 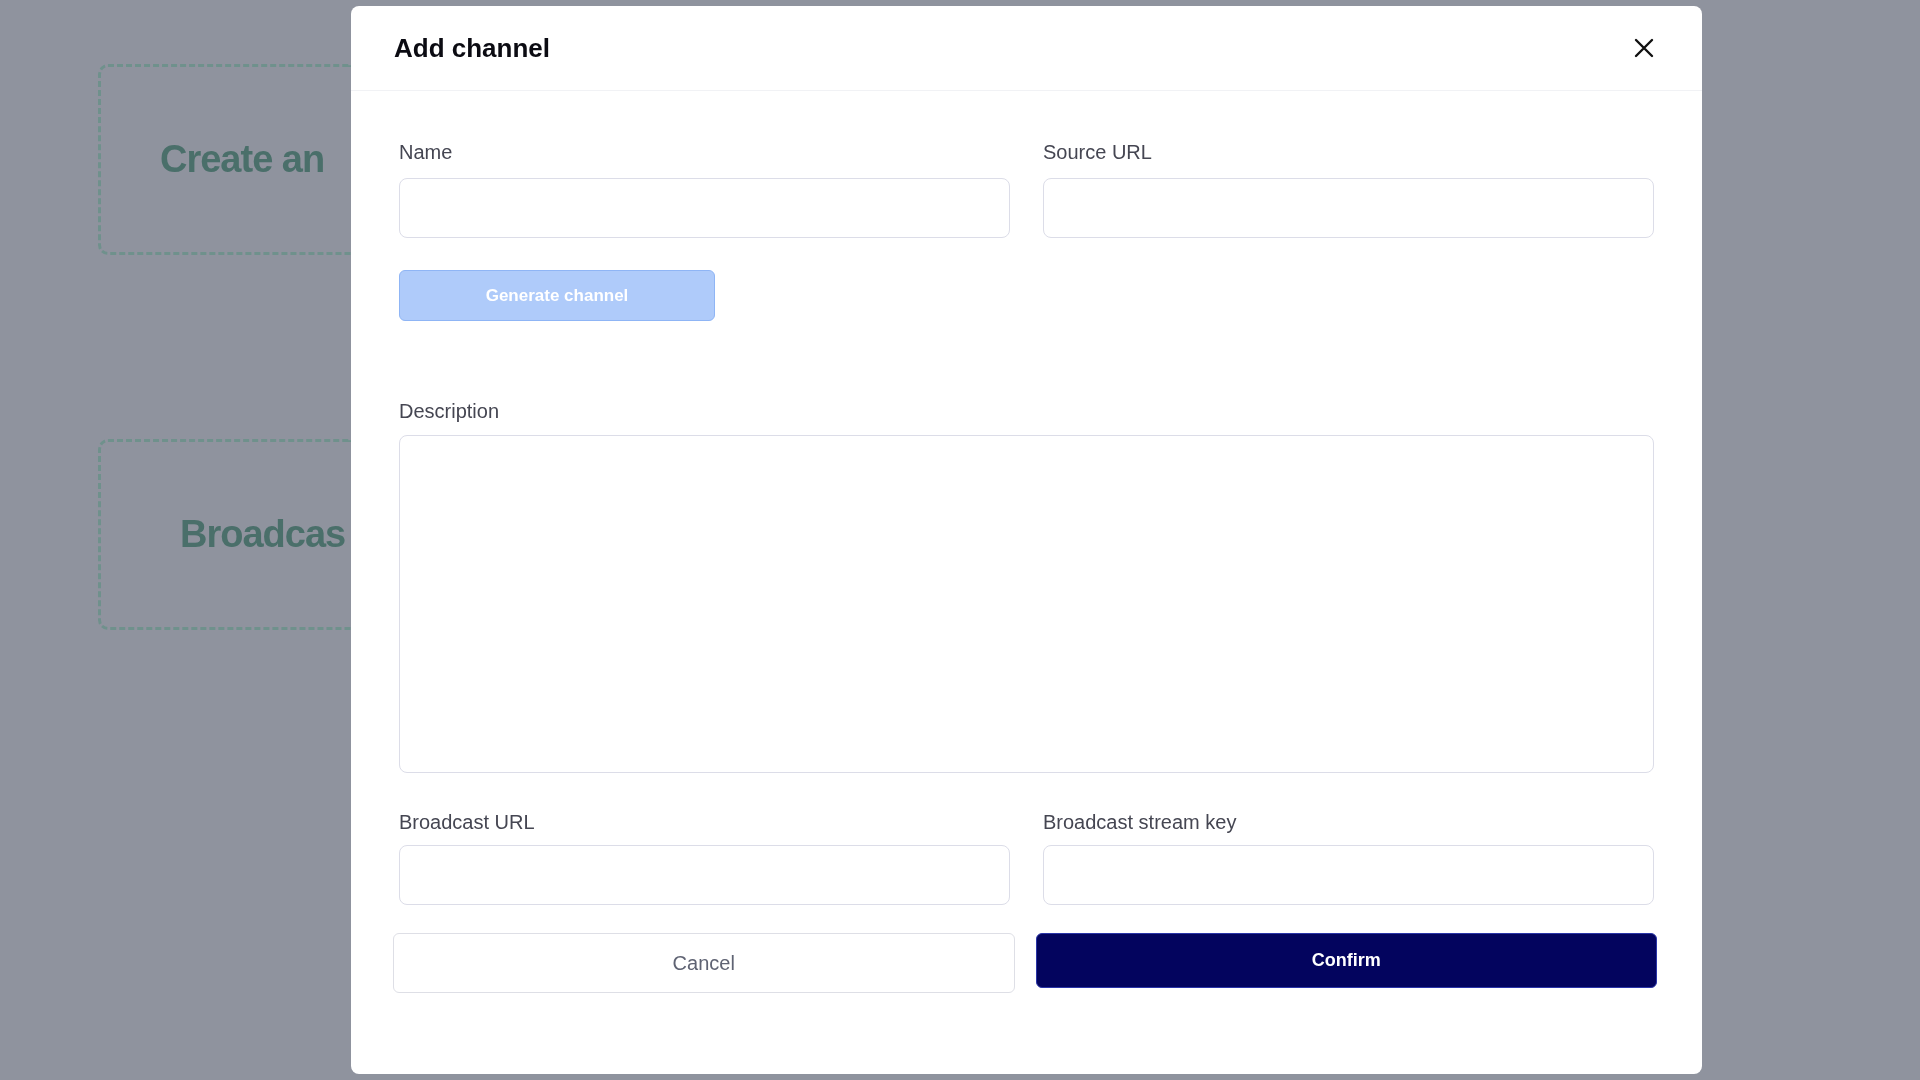 I want to click on field-label: Source URL, so click(x=1097, y=152).